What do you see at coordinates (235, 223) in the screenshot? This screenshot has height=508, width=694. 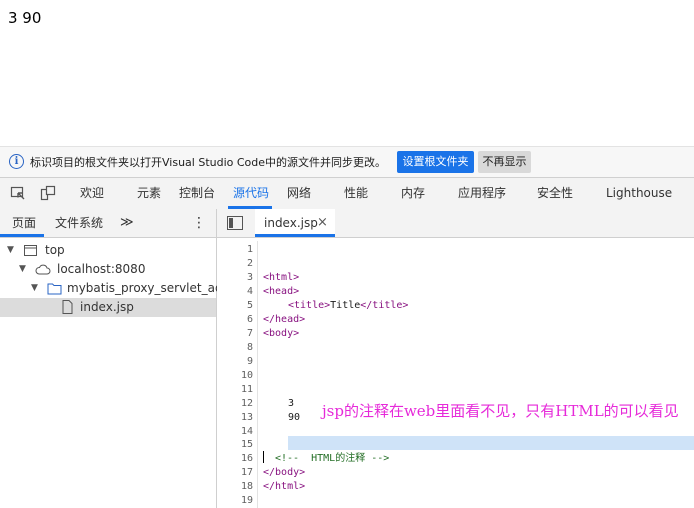 I see `toggle-navigator-icon` at bounding box center [235, 223].